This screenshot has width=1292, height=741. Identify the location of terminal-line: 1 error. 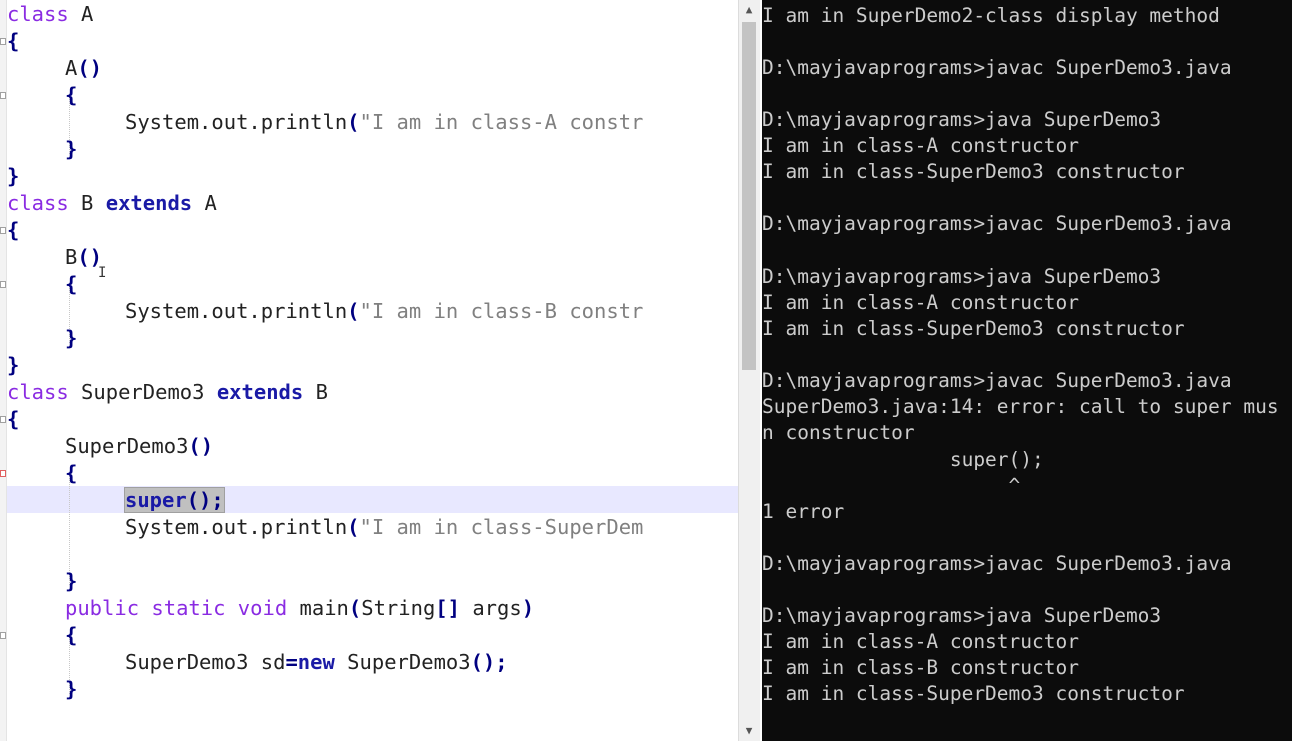
(803, 511).